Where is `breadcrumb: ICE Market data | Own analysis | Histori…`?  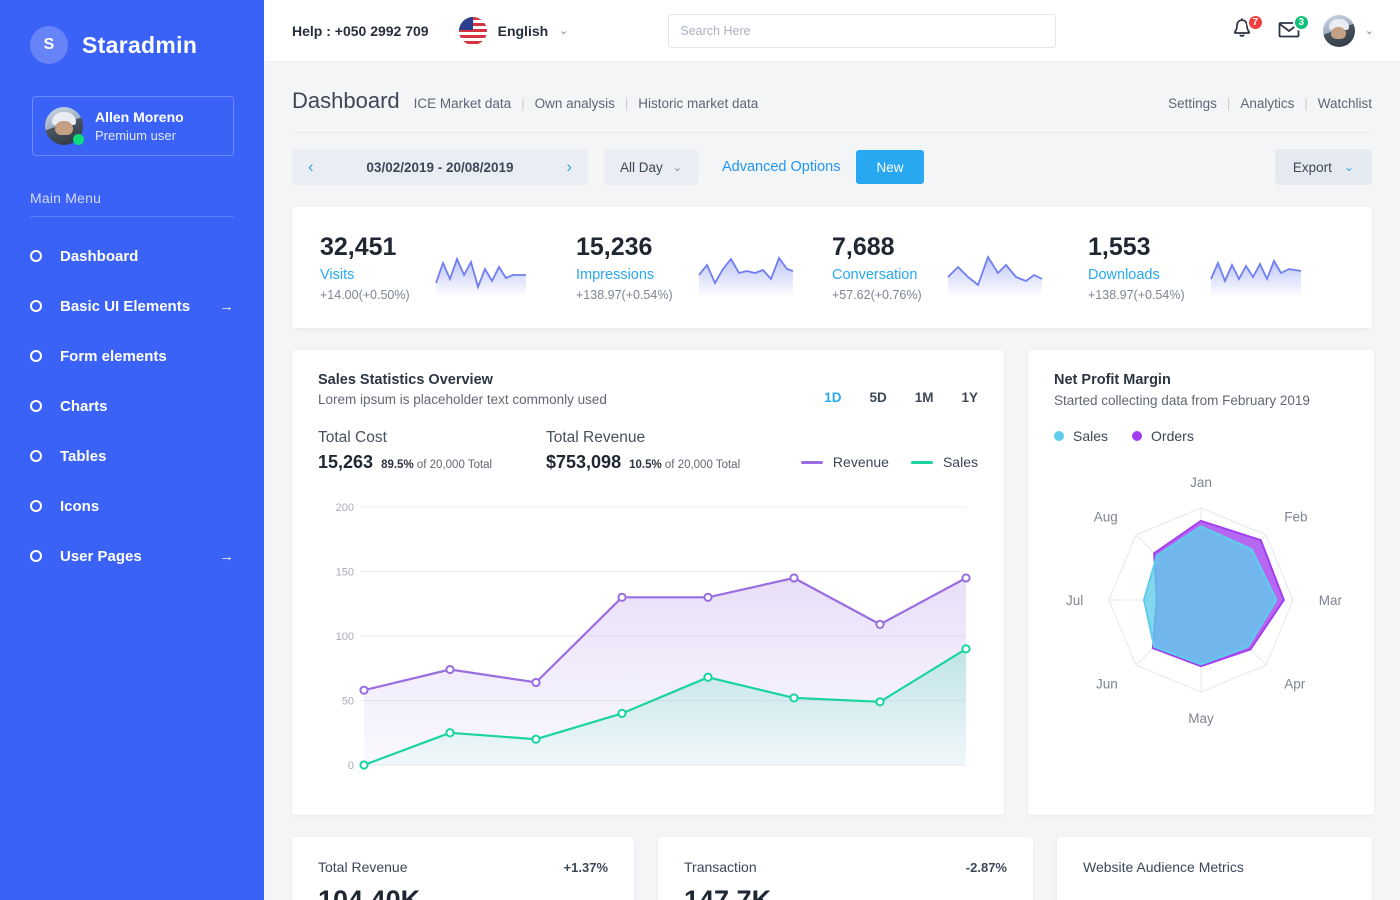
breadcrumb: ICE Market data | Own analysis | Histori… is located at coordinates (586, 103).